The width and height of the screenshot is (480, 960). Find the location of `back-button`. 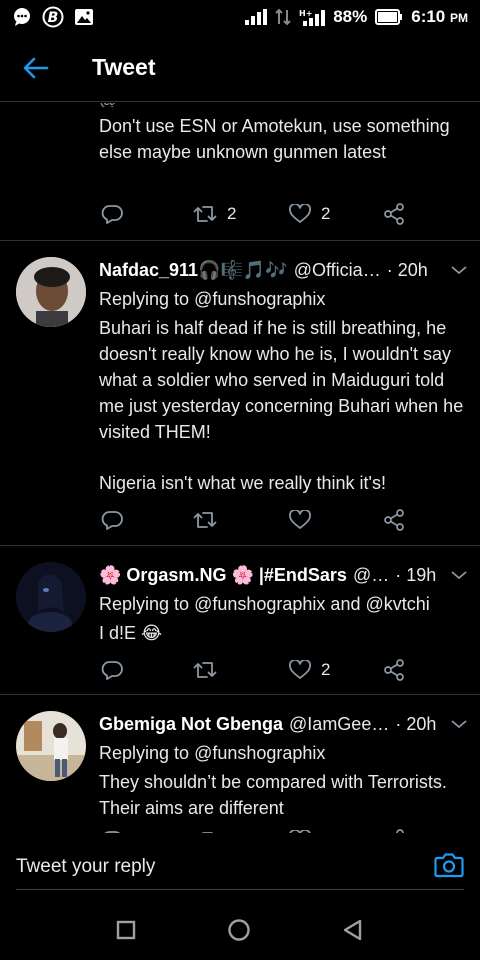

back-button is located at coordinates (36, 68).